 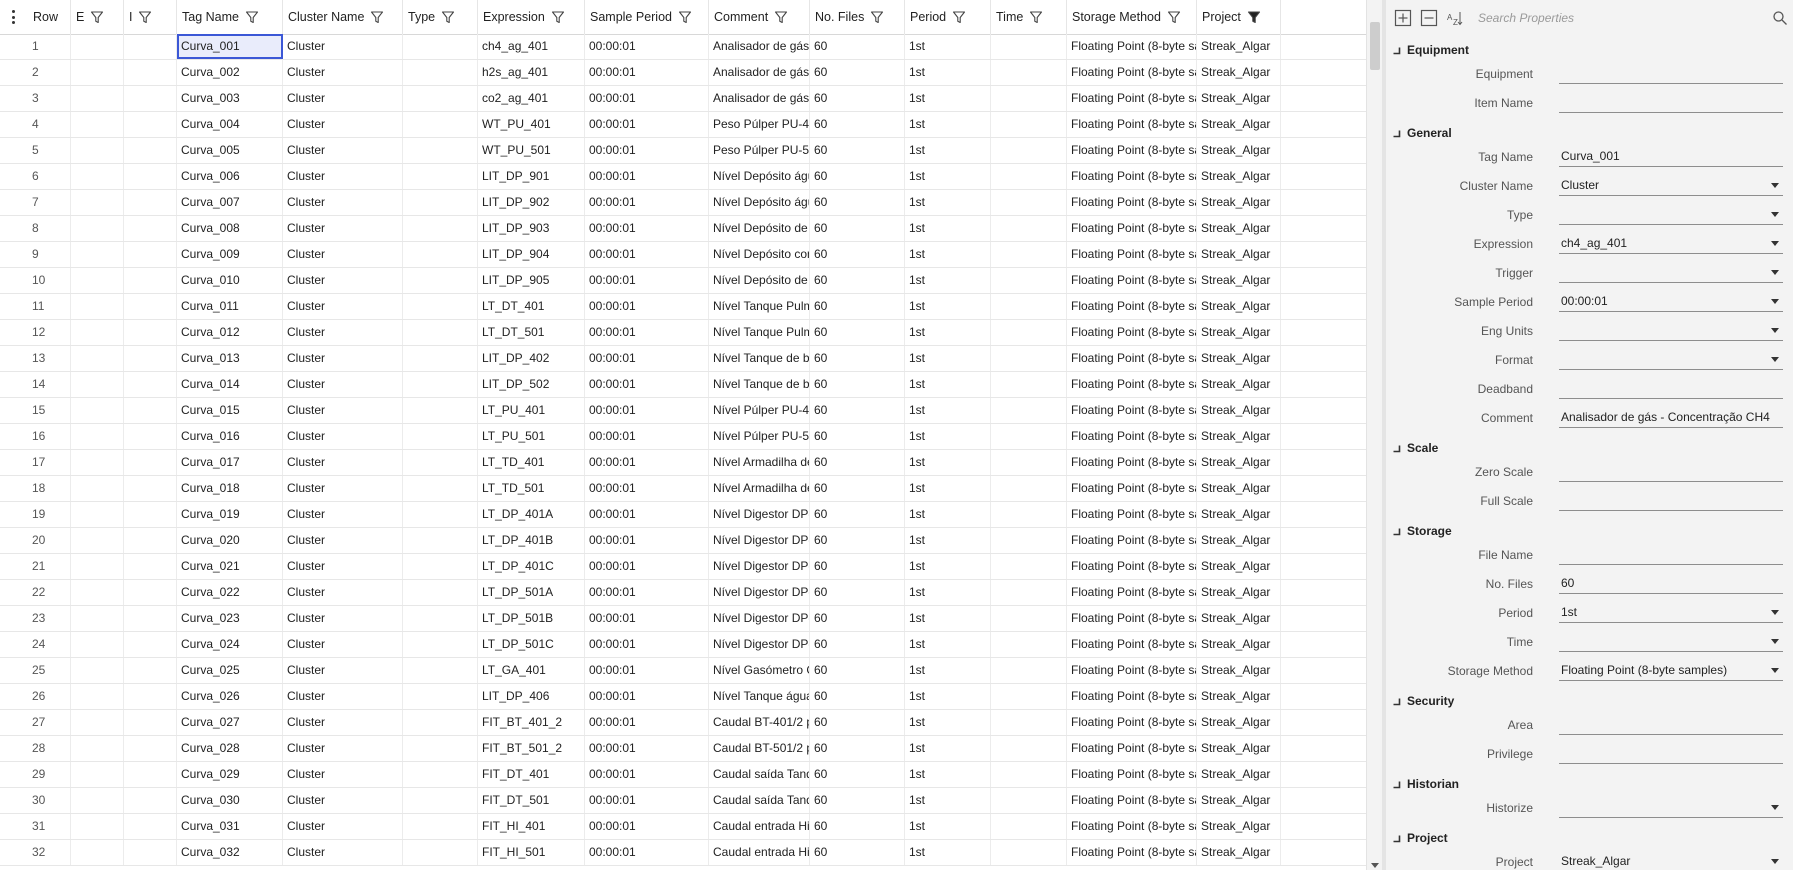 I want to click on cell-expr: LIT_DP_502, so click(x=531, y=384).